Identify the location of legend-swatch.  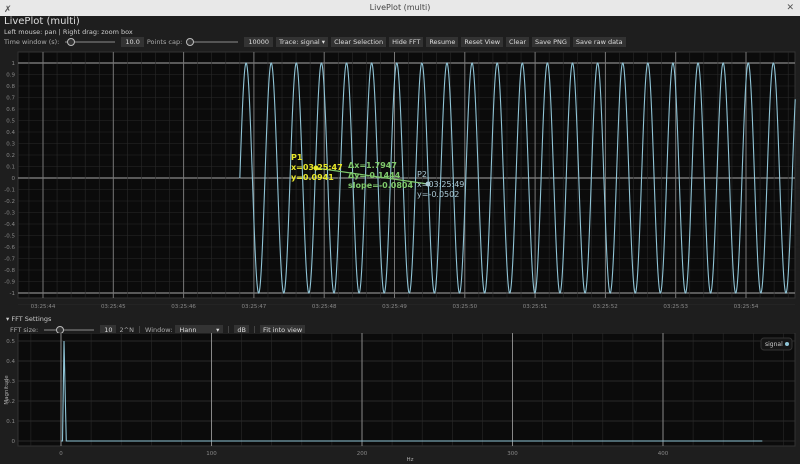
(787, 344).